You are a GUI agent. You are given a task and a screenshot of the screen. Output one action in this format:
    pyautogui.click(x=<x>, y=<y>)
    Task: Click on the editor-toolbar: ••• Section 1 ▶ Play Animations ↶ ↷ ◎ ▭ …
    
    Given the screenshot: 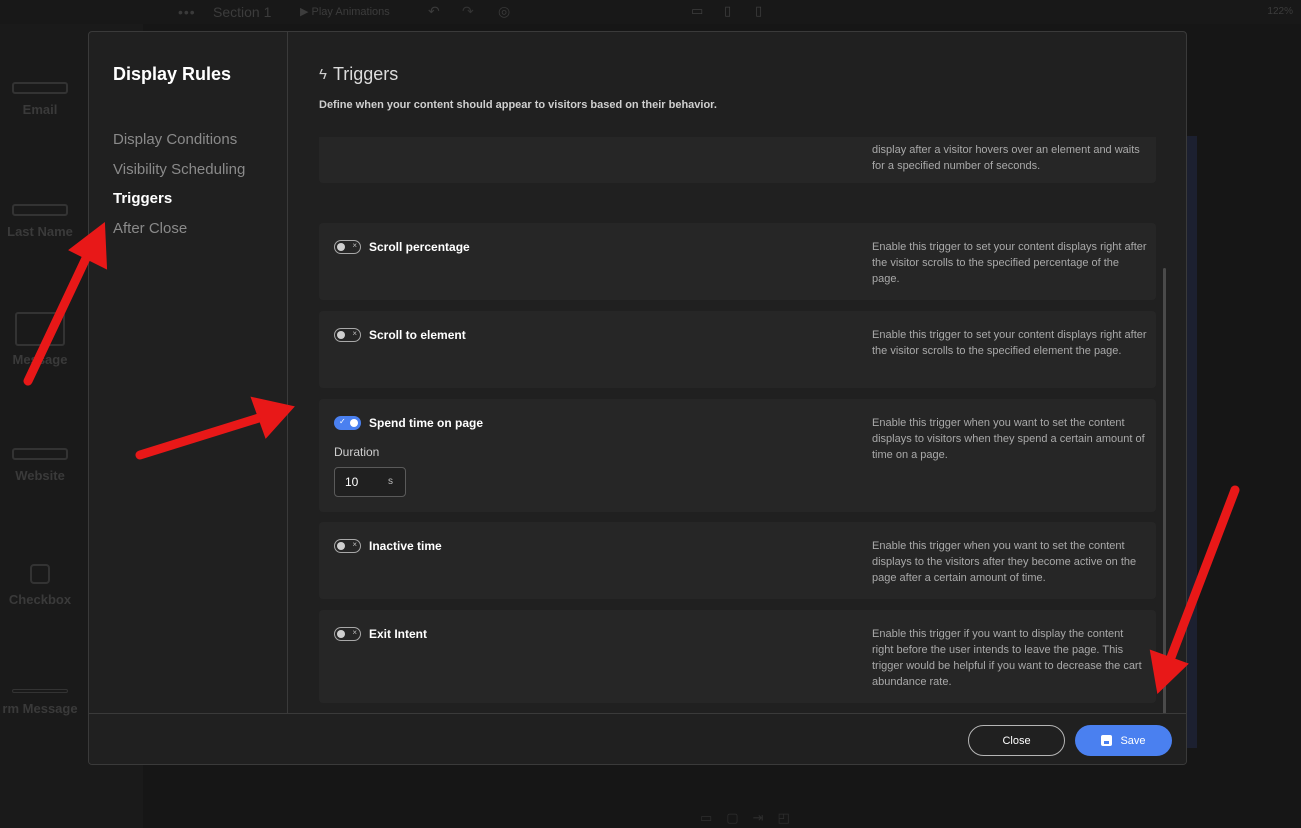 What is the action you would take?
    pyautogui.click(x=650, y=12)
    